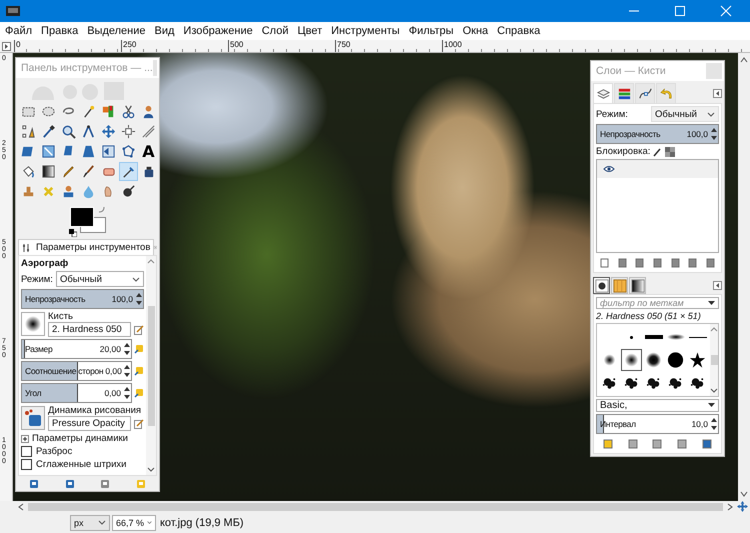 The width and height of the screenshot is (750, 533). I want to click on bandage-icon, so click(48, 191).